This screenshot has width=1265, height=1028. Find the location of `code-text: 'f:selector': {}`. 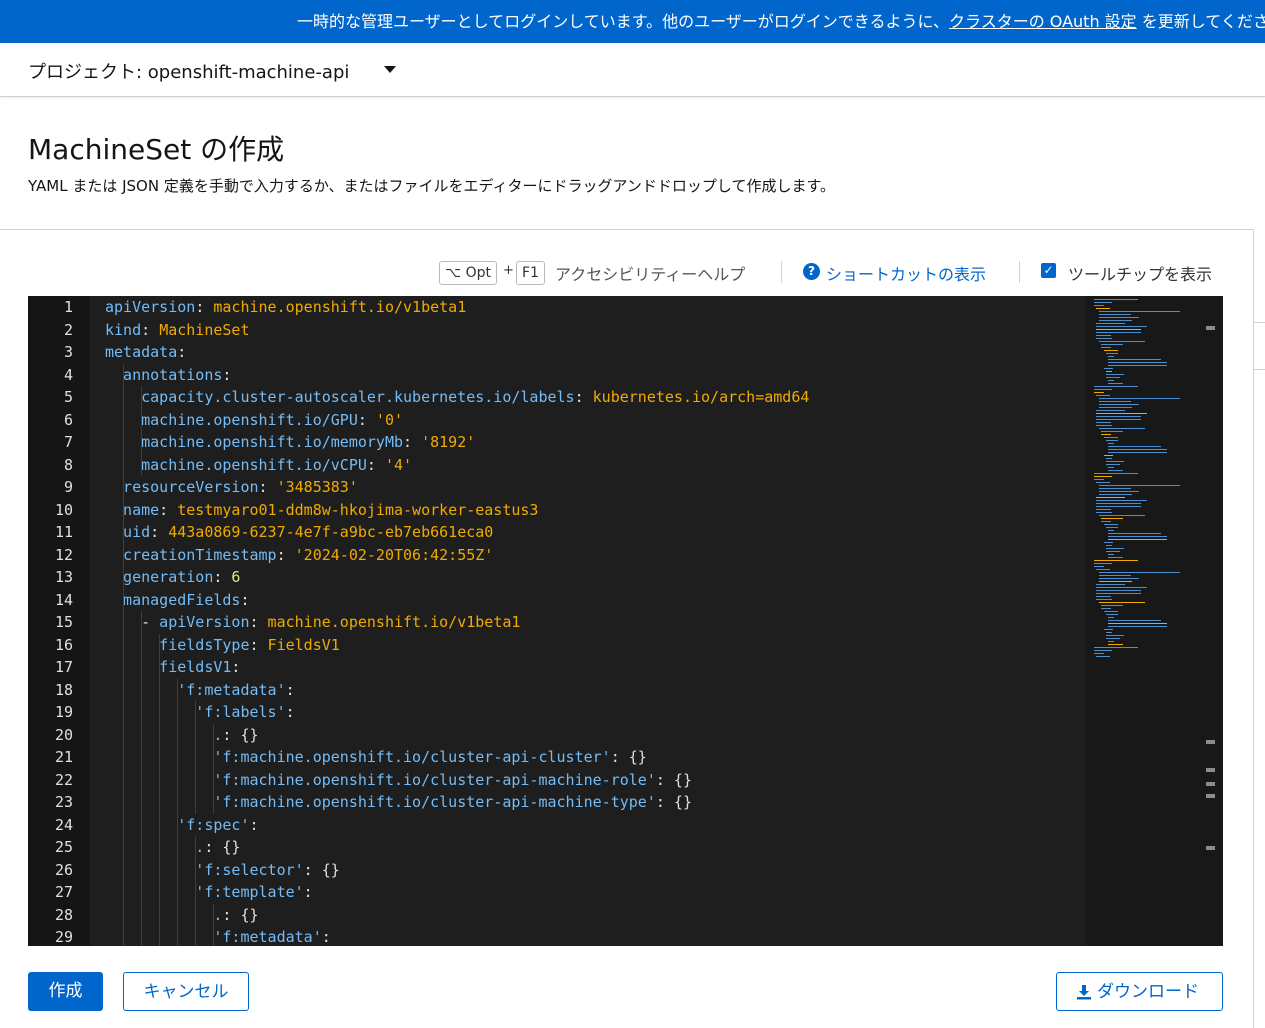

code-text: 'f:selector': {} is located at coordinates (267, 870).